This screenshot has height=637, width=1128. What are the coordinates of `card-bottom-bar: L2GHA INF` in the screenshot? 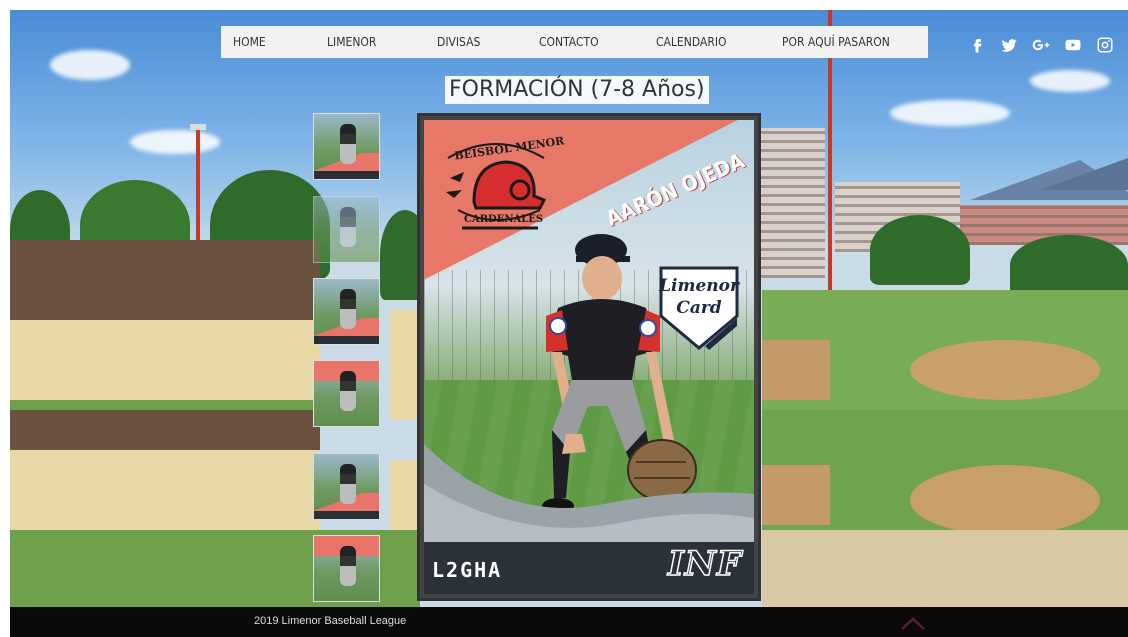 It's located at (589, 568).